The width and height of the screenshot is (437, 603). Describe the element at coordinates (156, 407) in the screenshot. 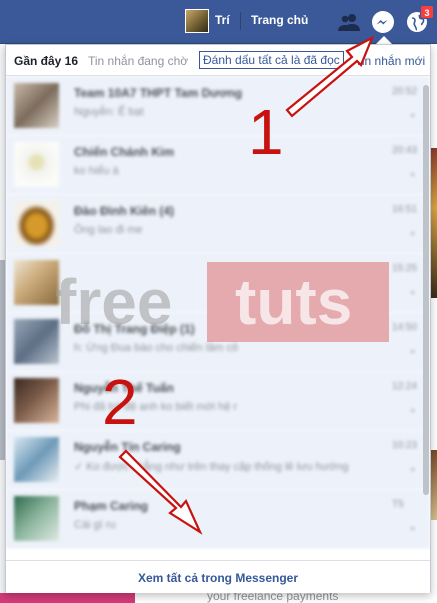

I see `conversation-preview: Phi đã trò đệ anh ko biết mới hệ r` at that location.